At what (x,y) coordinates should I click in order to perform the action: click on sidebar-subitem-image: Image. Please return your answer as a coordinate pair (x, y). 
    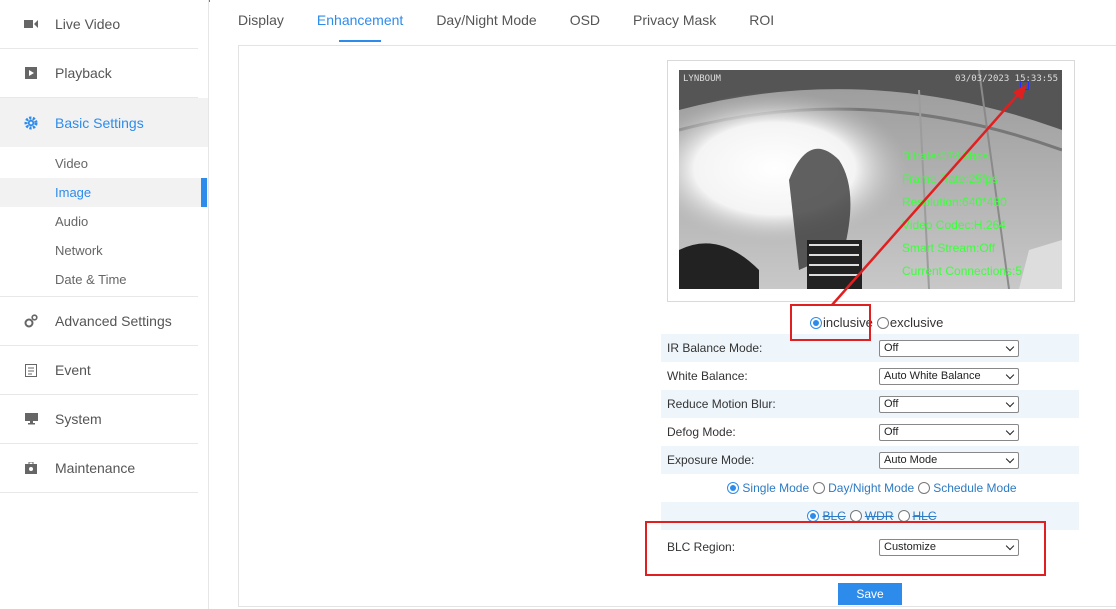
    Looking at the image, I should click on (104, 192).